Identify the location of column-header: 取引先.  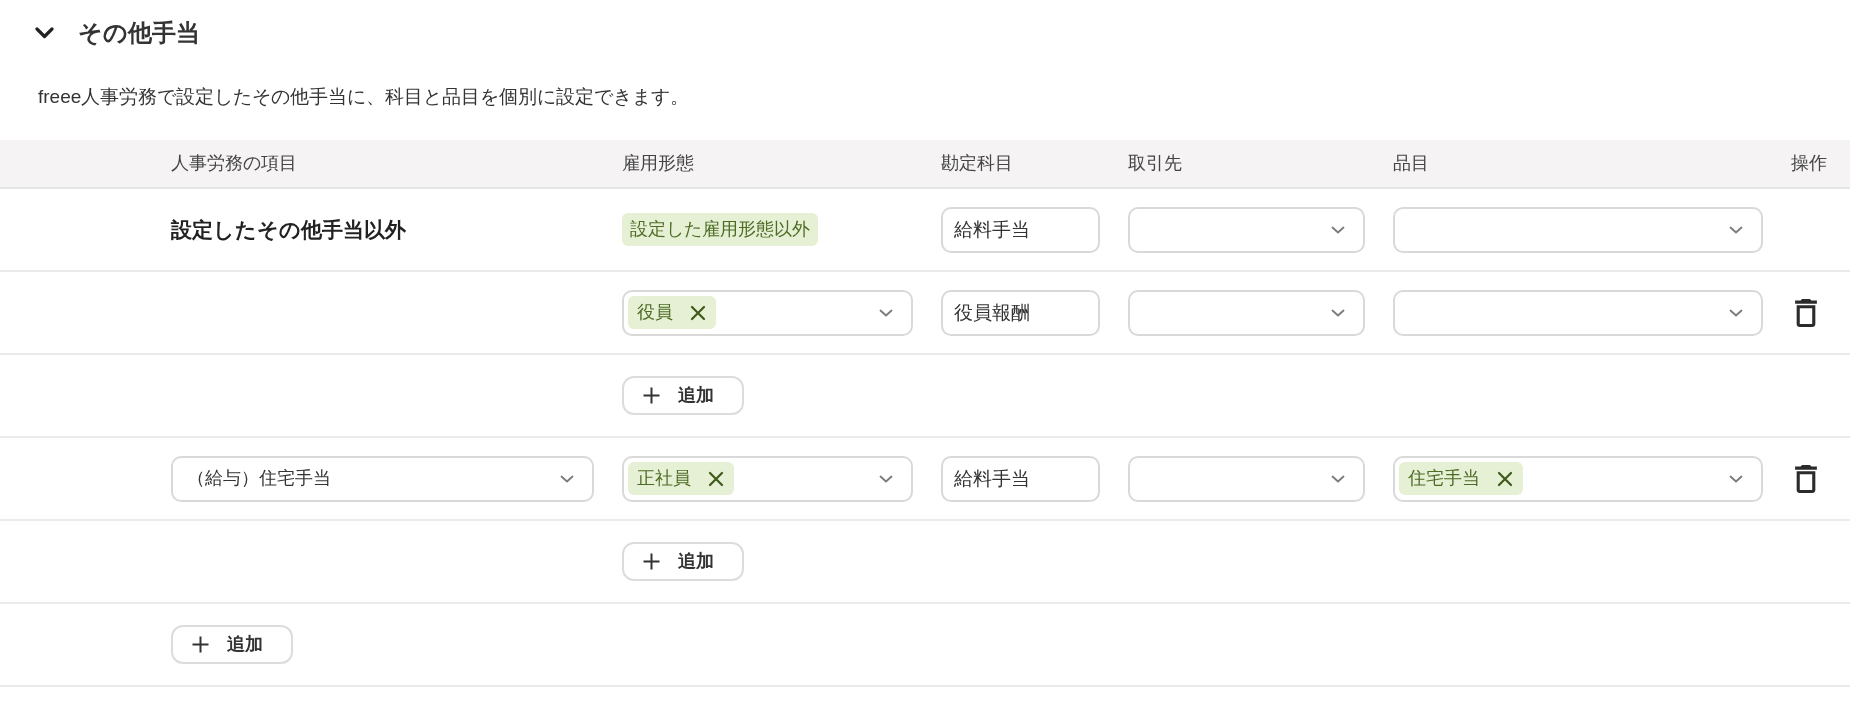
(1155, 163).